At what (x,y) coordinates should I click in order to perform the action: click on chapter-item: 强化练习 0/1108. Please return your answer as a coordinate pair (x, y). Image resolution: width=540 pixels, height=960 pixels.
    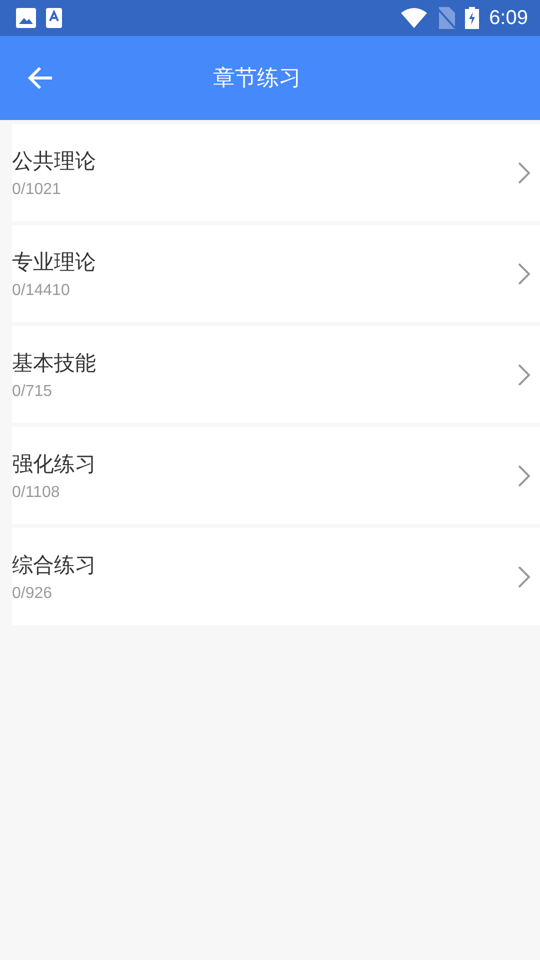
    Looking at the image, I should click on (276, 475).